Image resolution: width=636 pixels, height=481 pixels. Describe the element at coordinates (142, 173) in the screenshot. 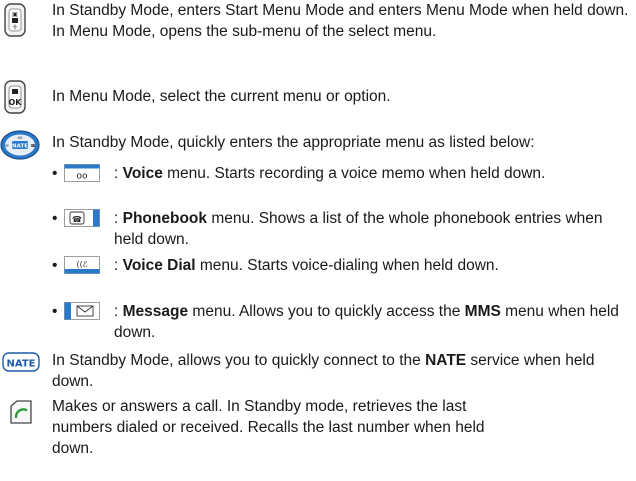

I see `menu-name: Voice` at that location.